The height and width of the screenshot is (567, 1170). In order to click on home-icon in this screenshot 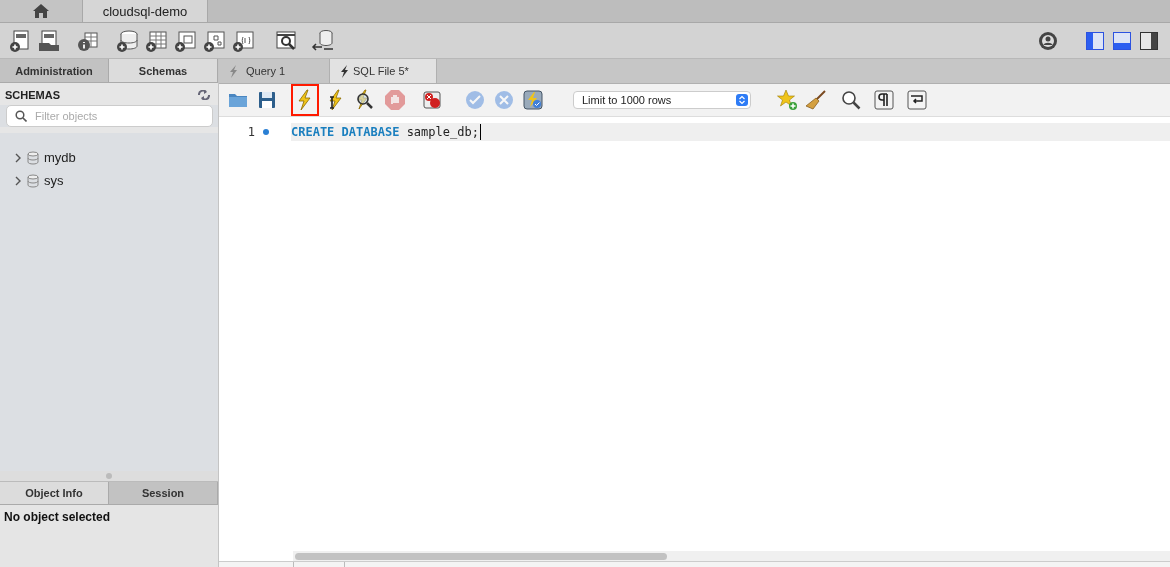, I will do `click(41, 11)`.